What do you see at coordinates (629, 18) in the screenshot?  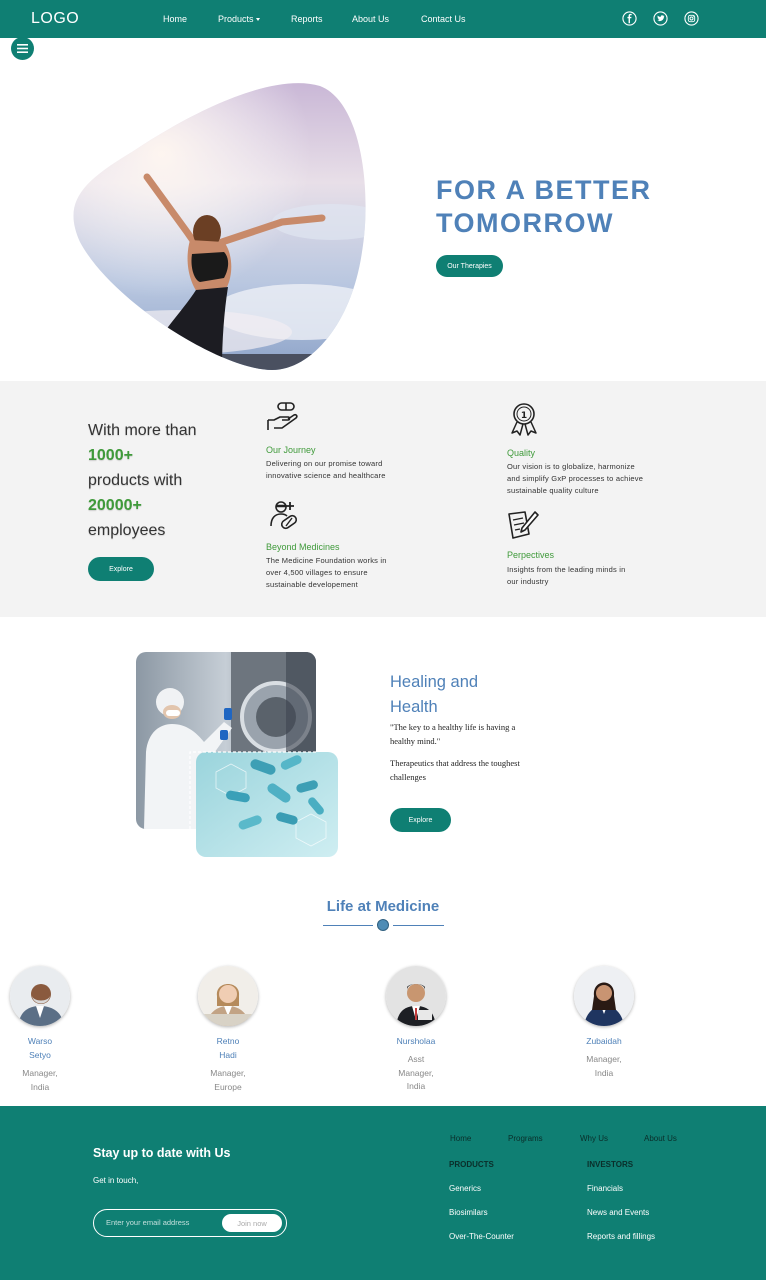 I see `facebook-icon` at bounding box center [629, 18].